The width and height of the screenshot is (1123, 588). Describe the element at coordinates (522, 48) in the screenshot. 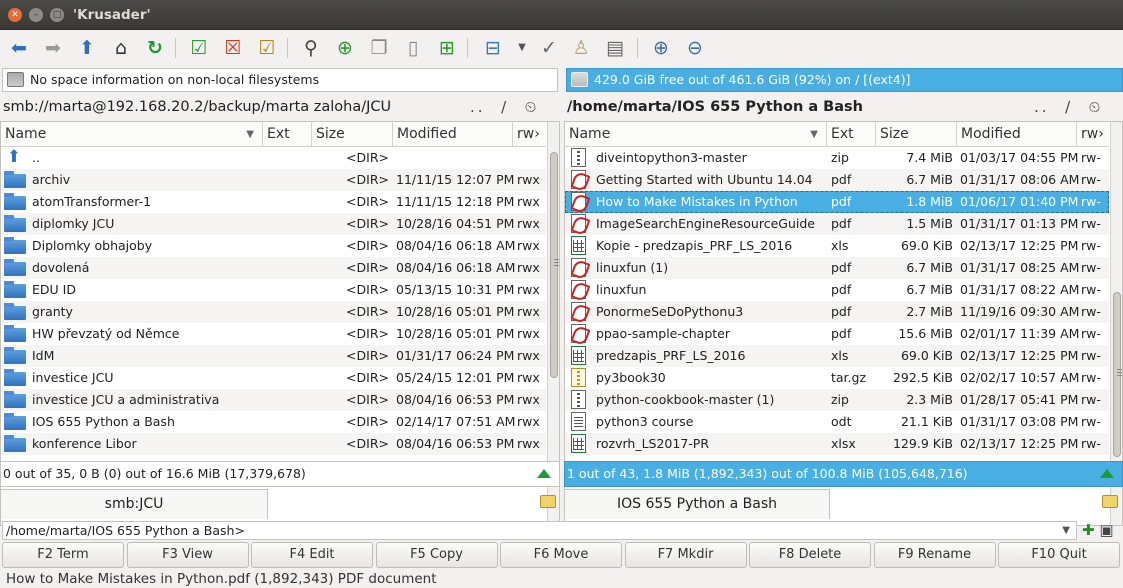

I see `popup-arrow-icon: ▼` at that location.